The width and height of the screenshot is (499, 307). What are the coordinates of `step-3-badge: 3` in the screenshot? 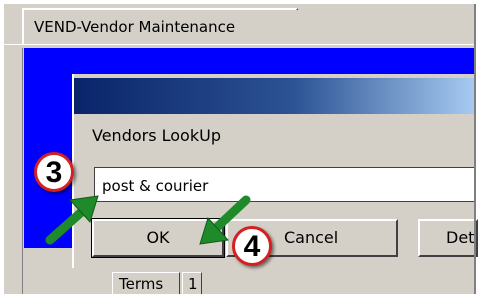 It's located at (54, 172).